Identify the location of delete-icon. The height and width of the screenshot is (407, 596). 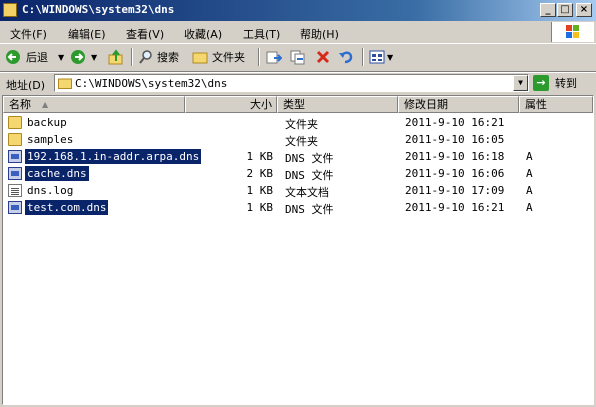
(323, 57).